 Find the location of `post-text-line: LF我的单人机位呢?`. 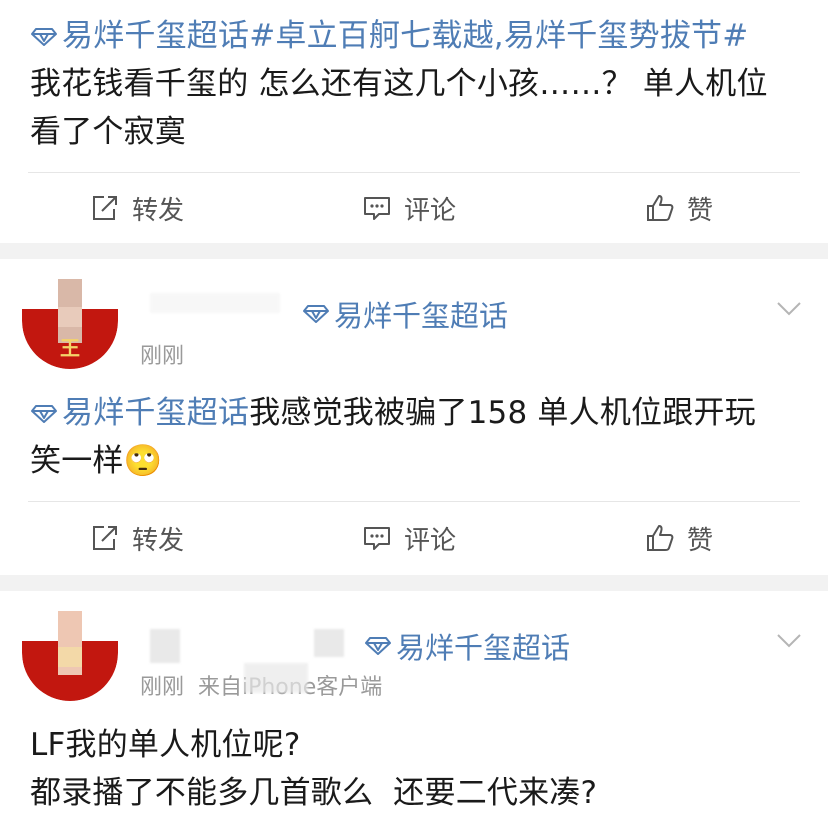

post-text-line: LF我的单人机位呢? is located at coordinates (165, 745).